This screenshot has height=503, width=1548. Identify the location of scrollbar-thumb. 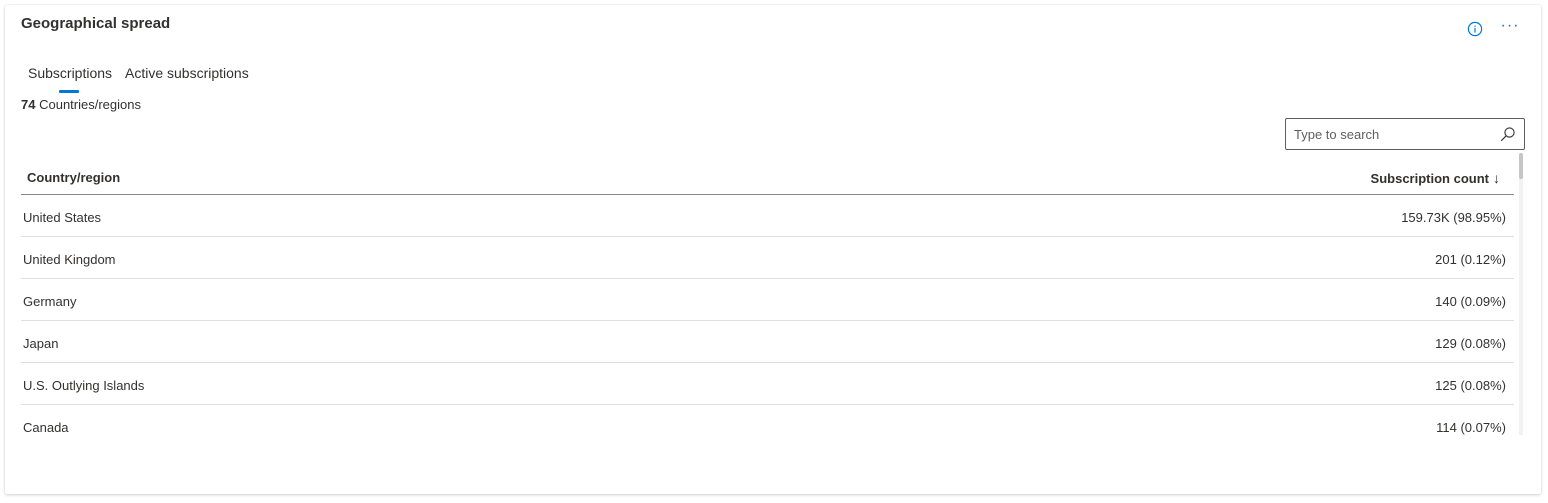
(1521, 166).